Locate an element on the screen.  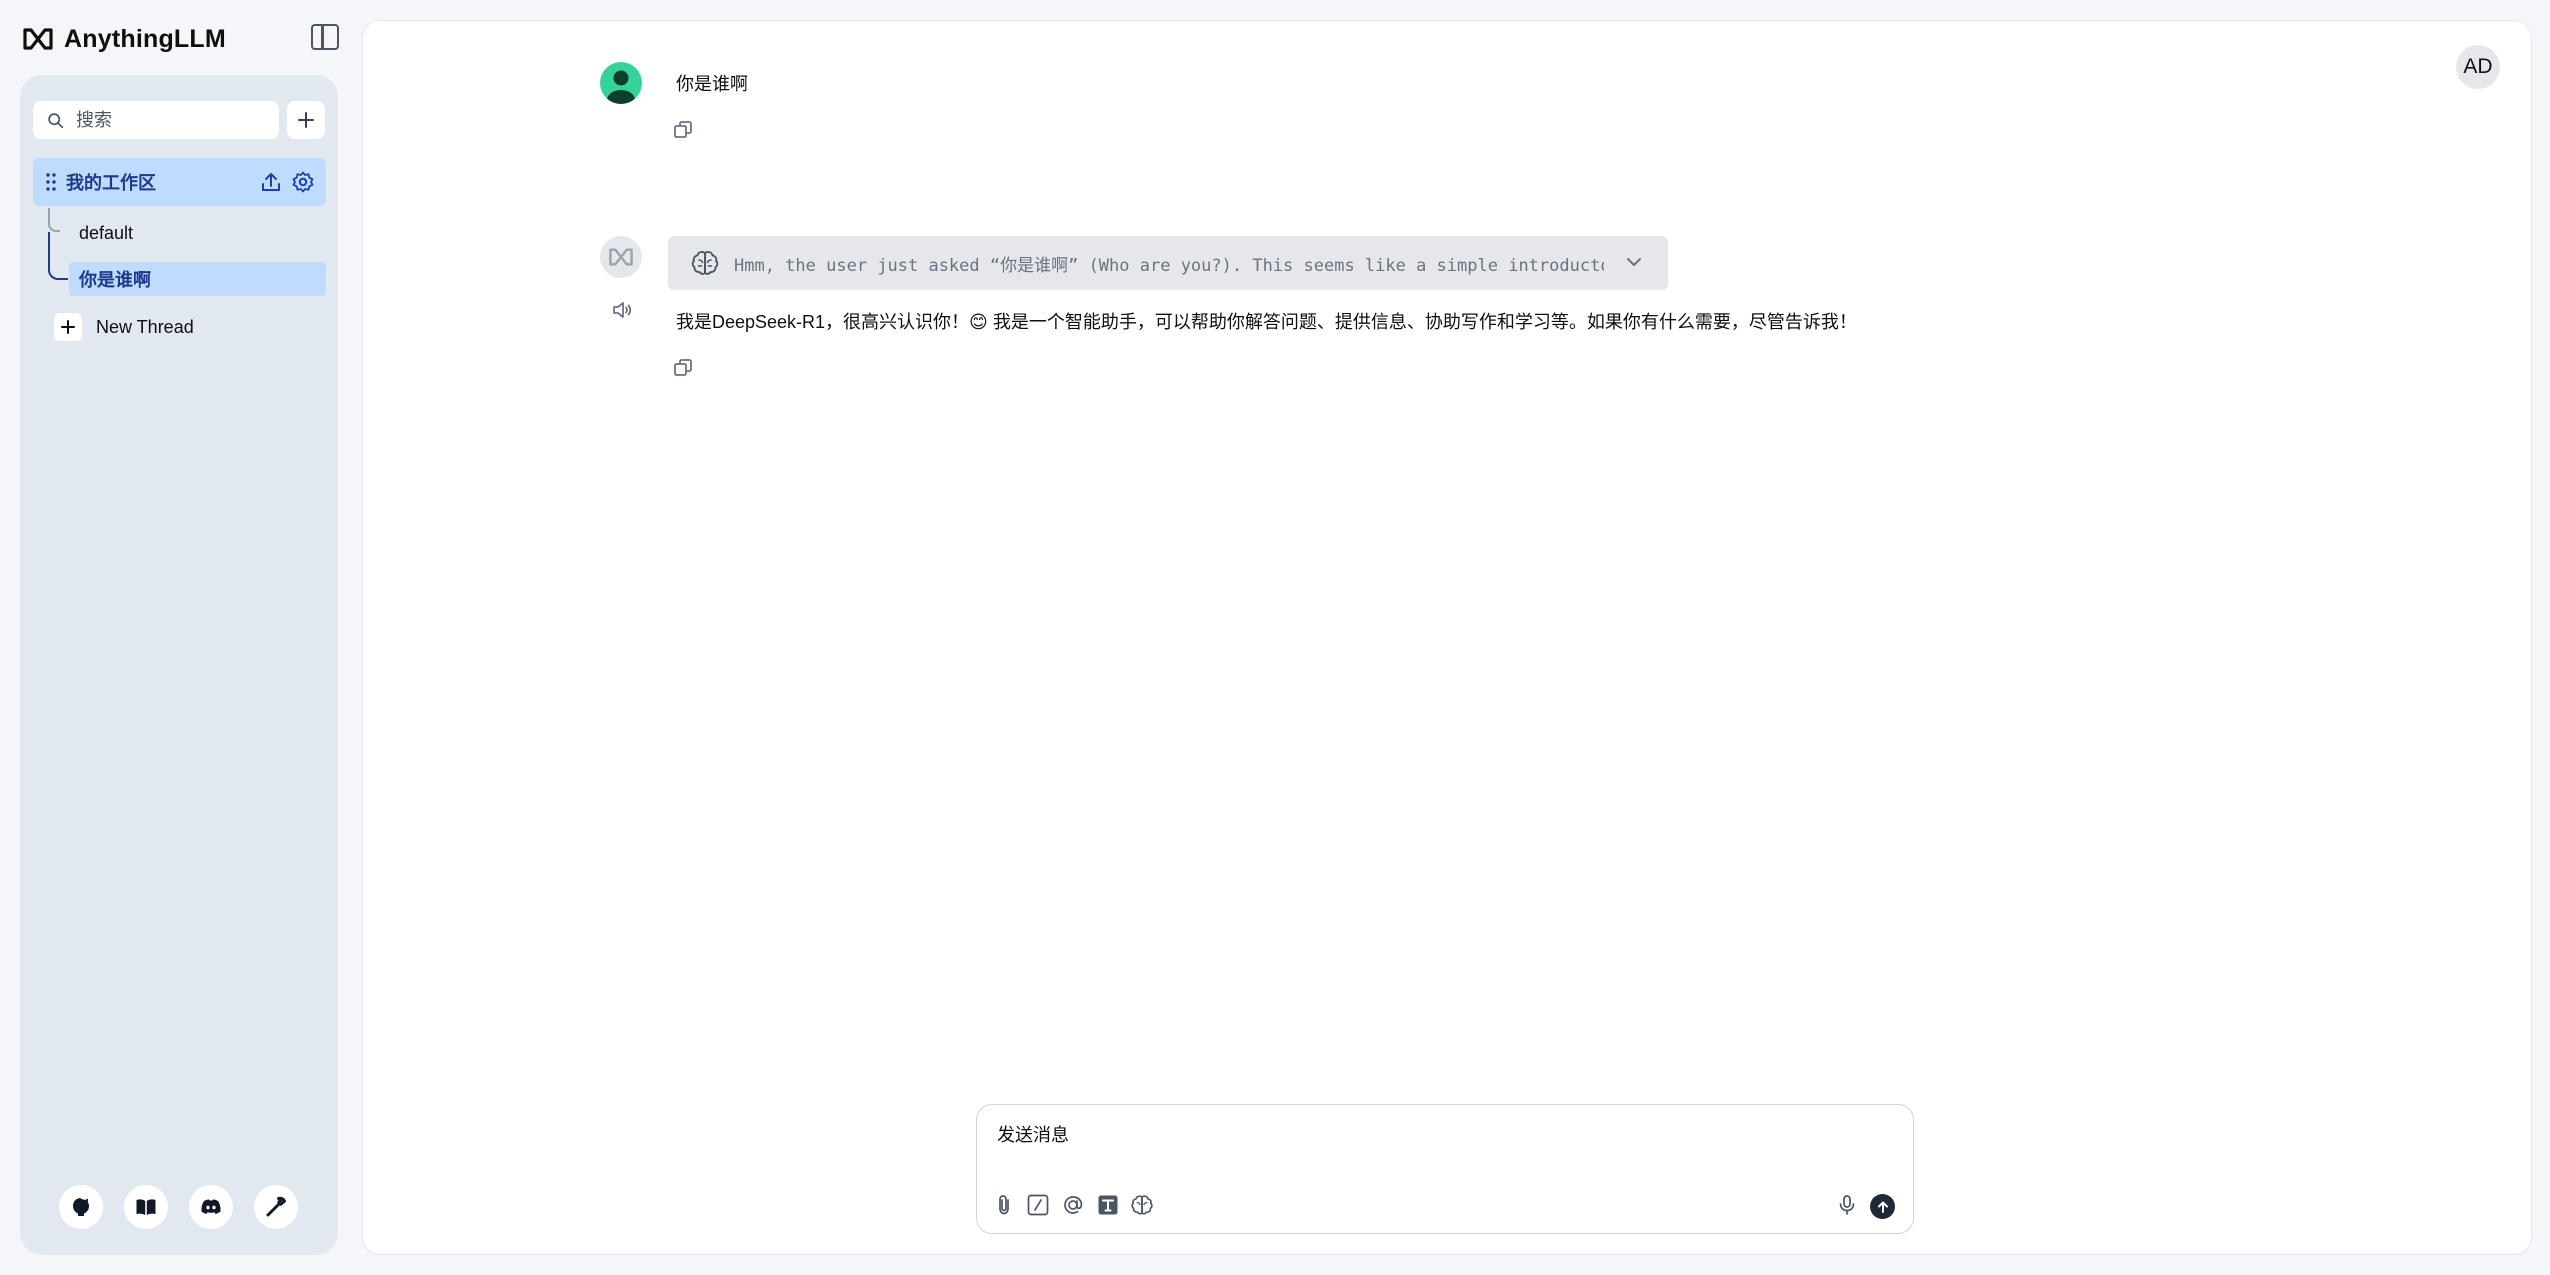
docs-button is located at coordinates (146, 1207).